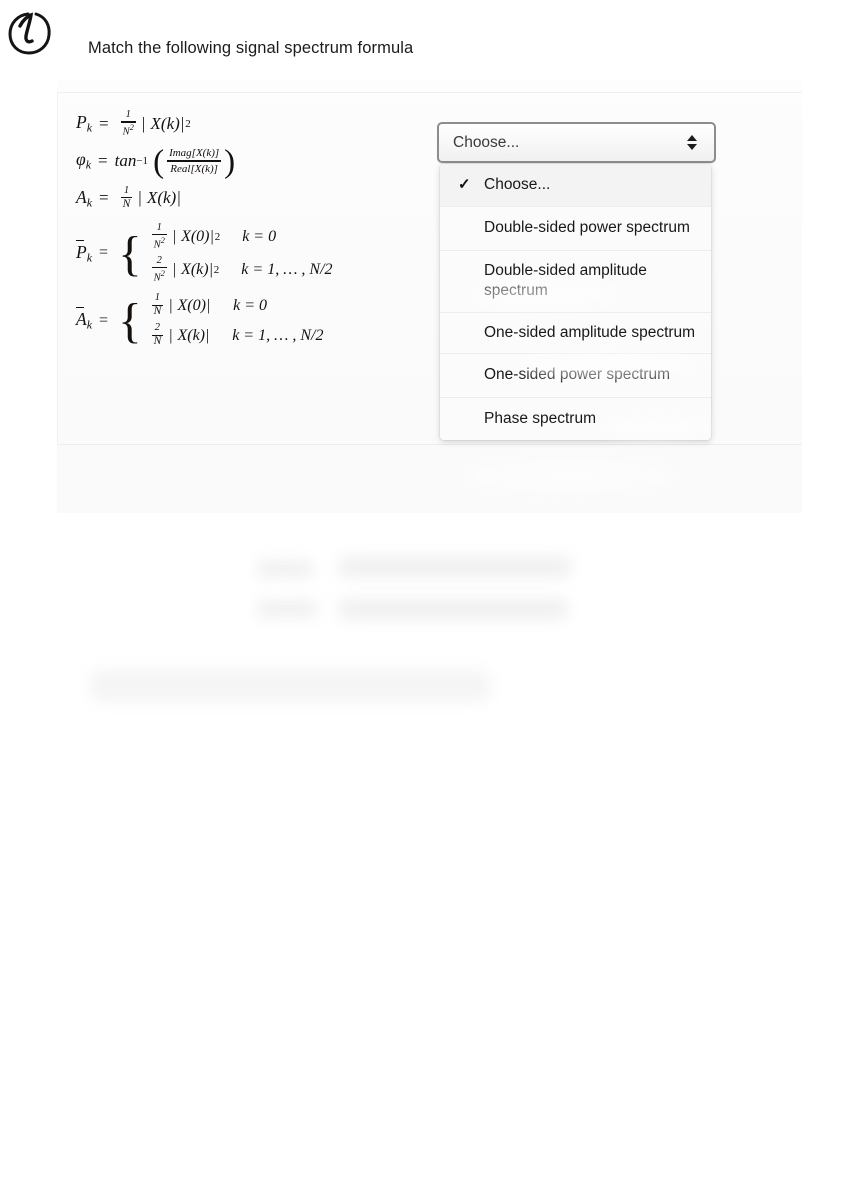  I want to click on formula-amplitude-spectrum: Ak = 1N | X(k) |, so click(128, 197).